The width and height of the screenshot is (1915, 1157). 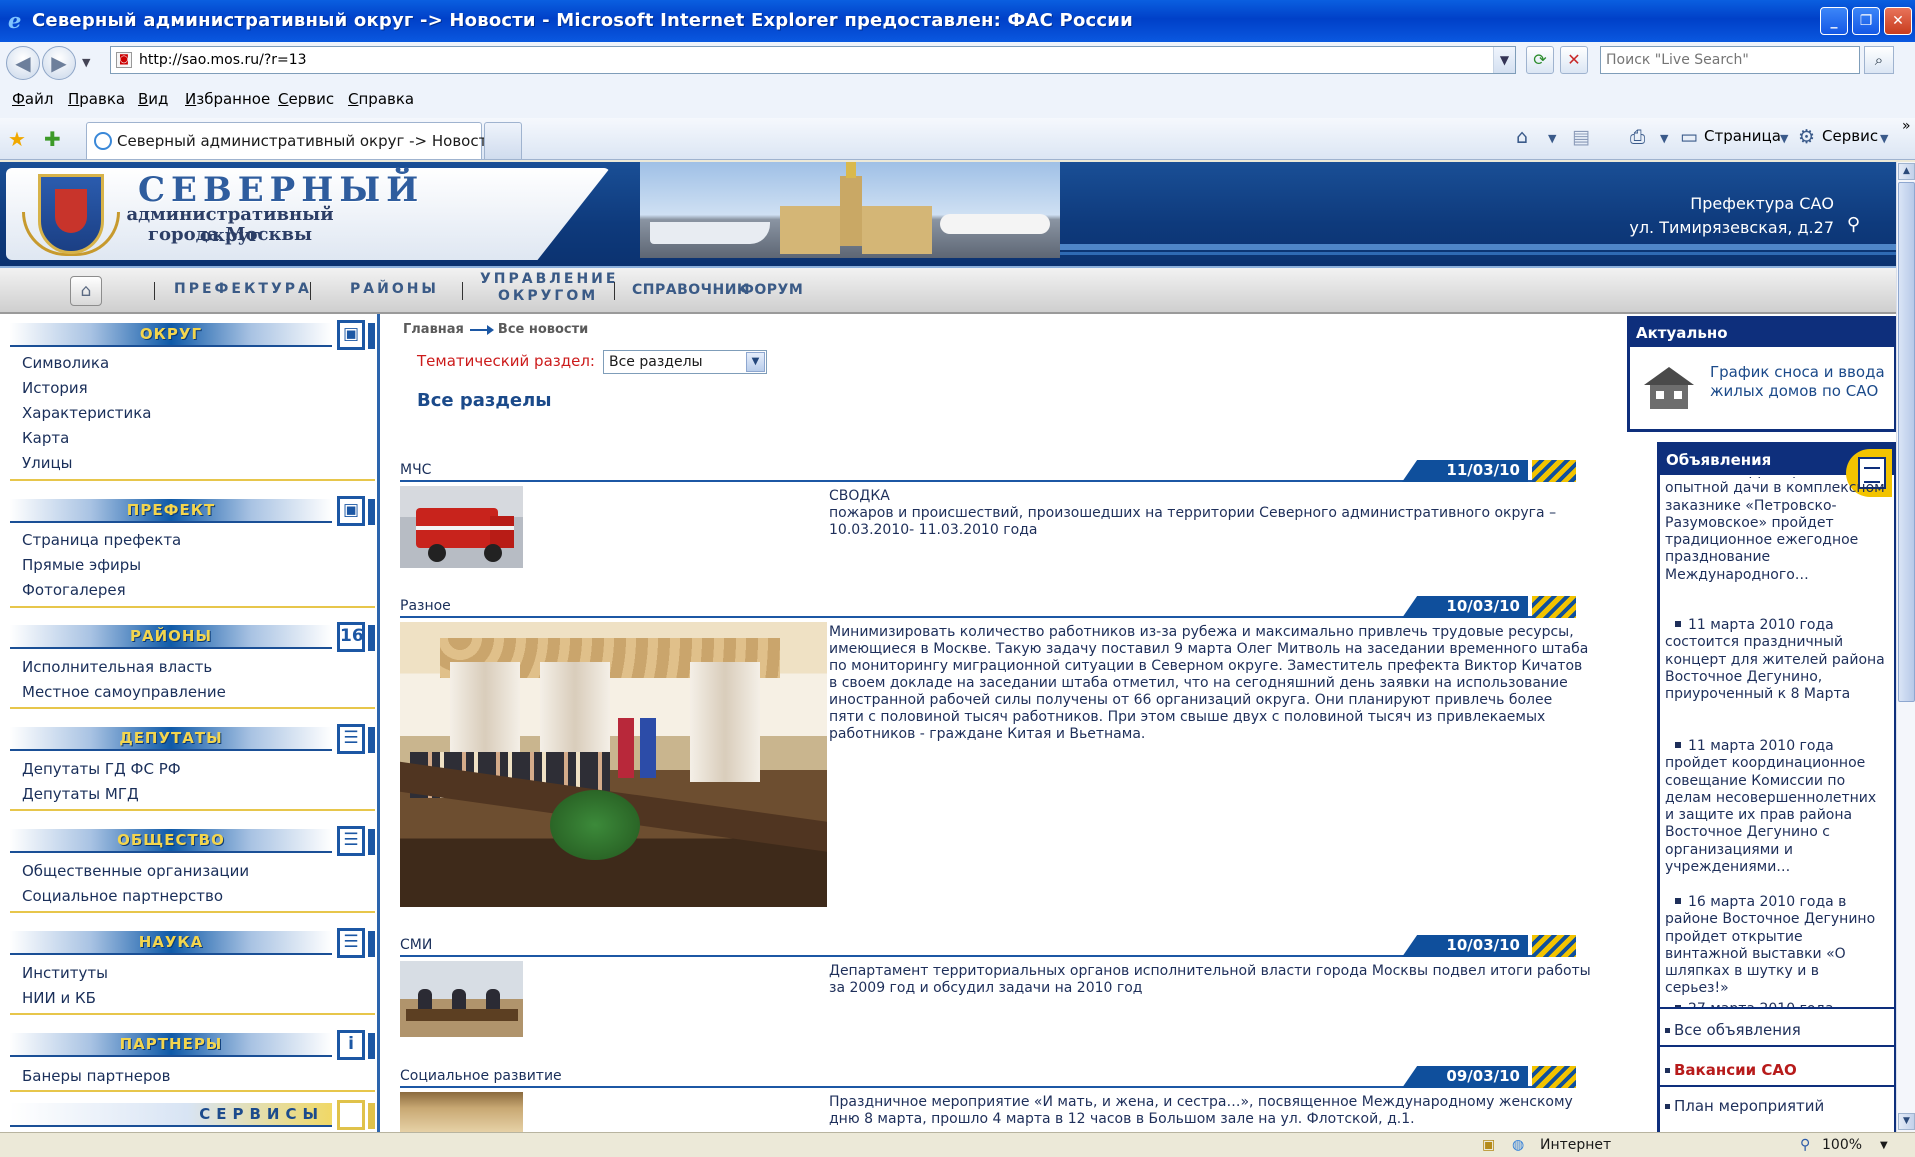 What do you see at coordinates (101, 540) in the screenshot?
I see `sidebar-link-prefect-page: Страница префекта` at bounding box center [101, 540].